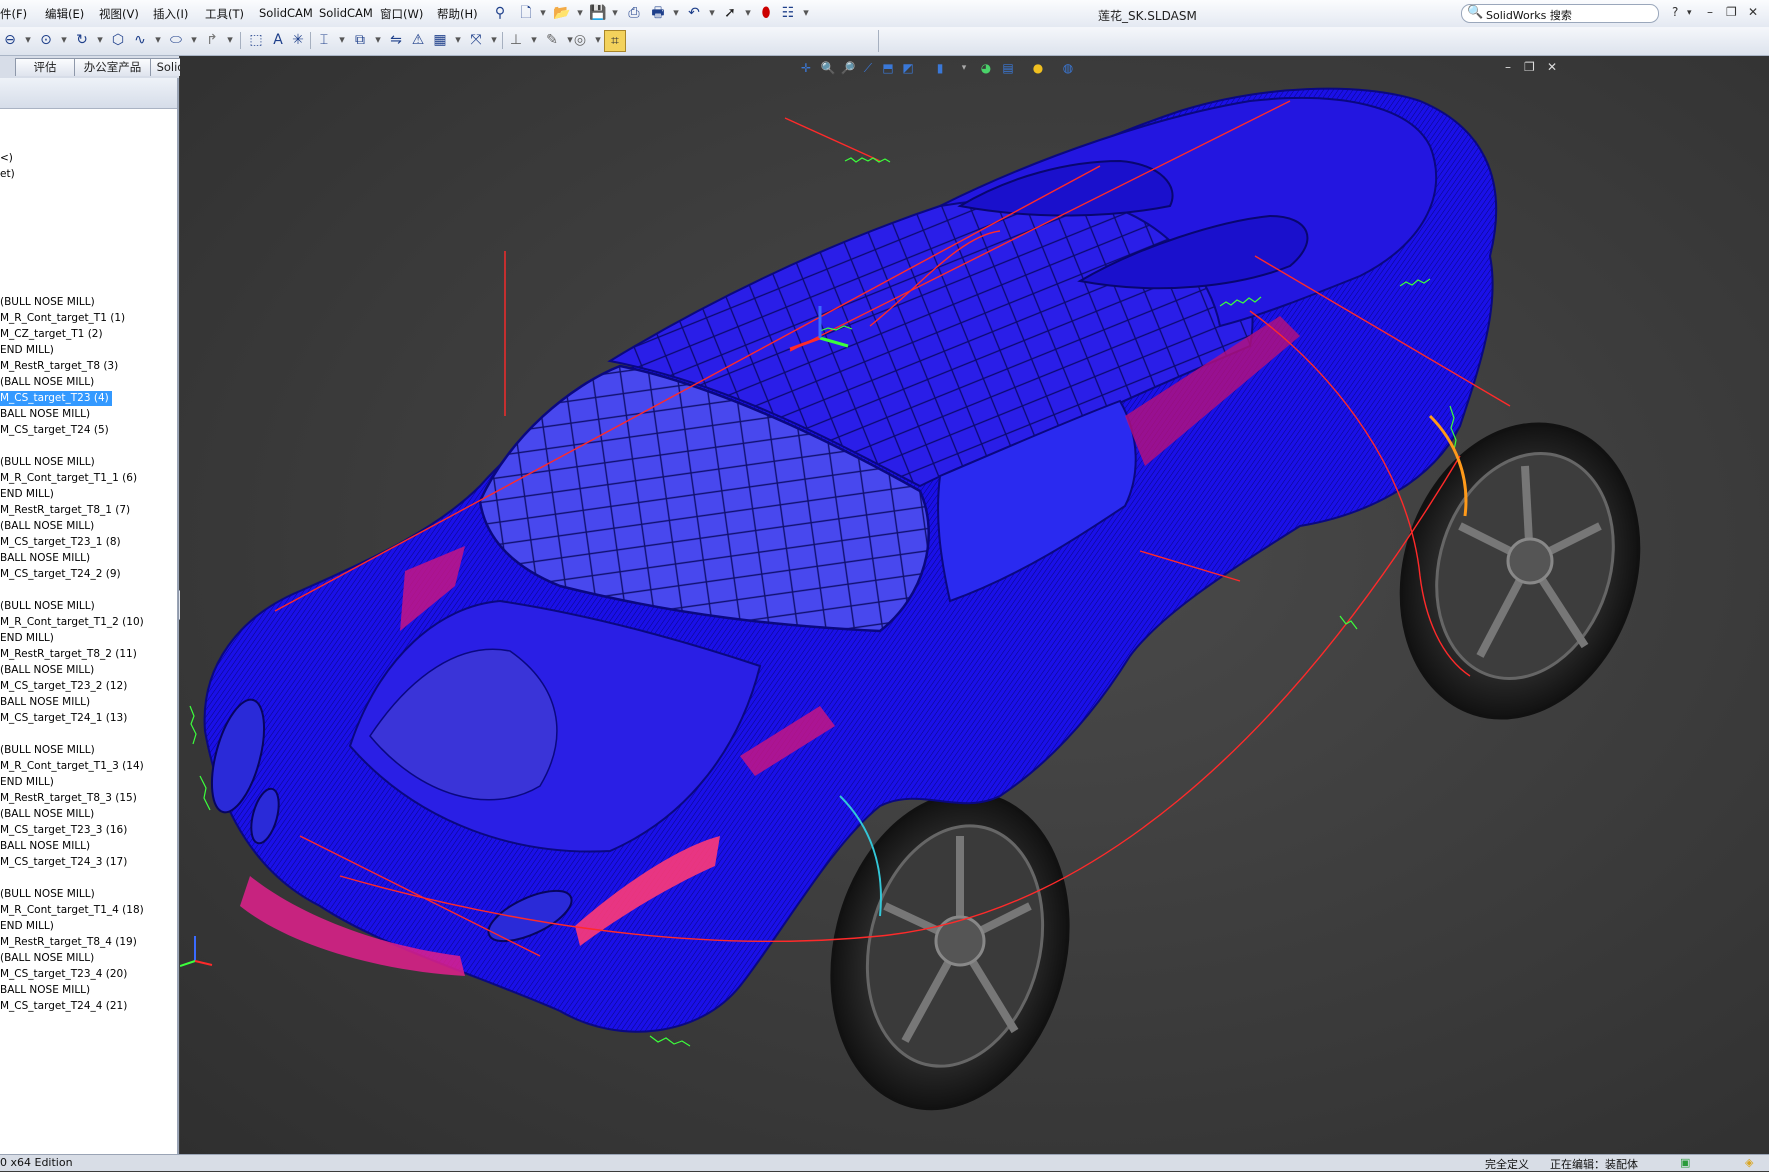  I want to click on arc-tool-icon: ↻, so click(82, 40).